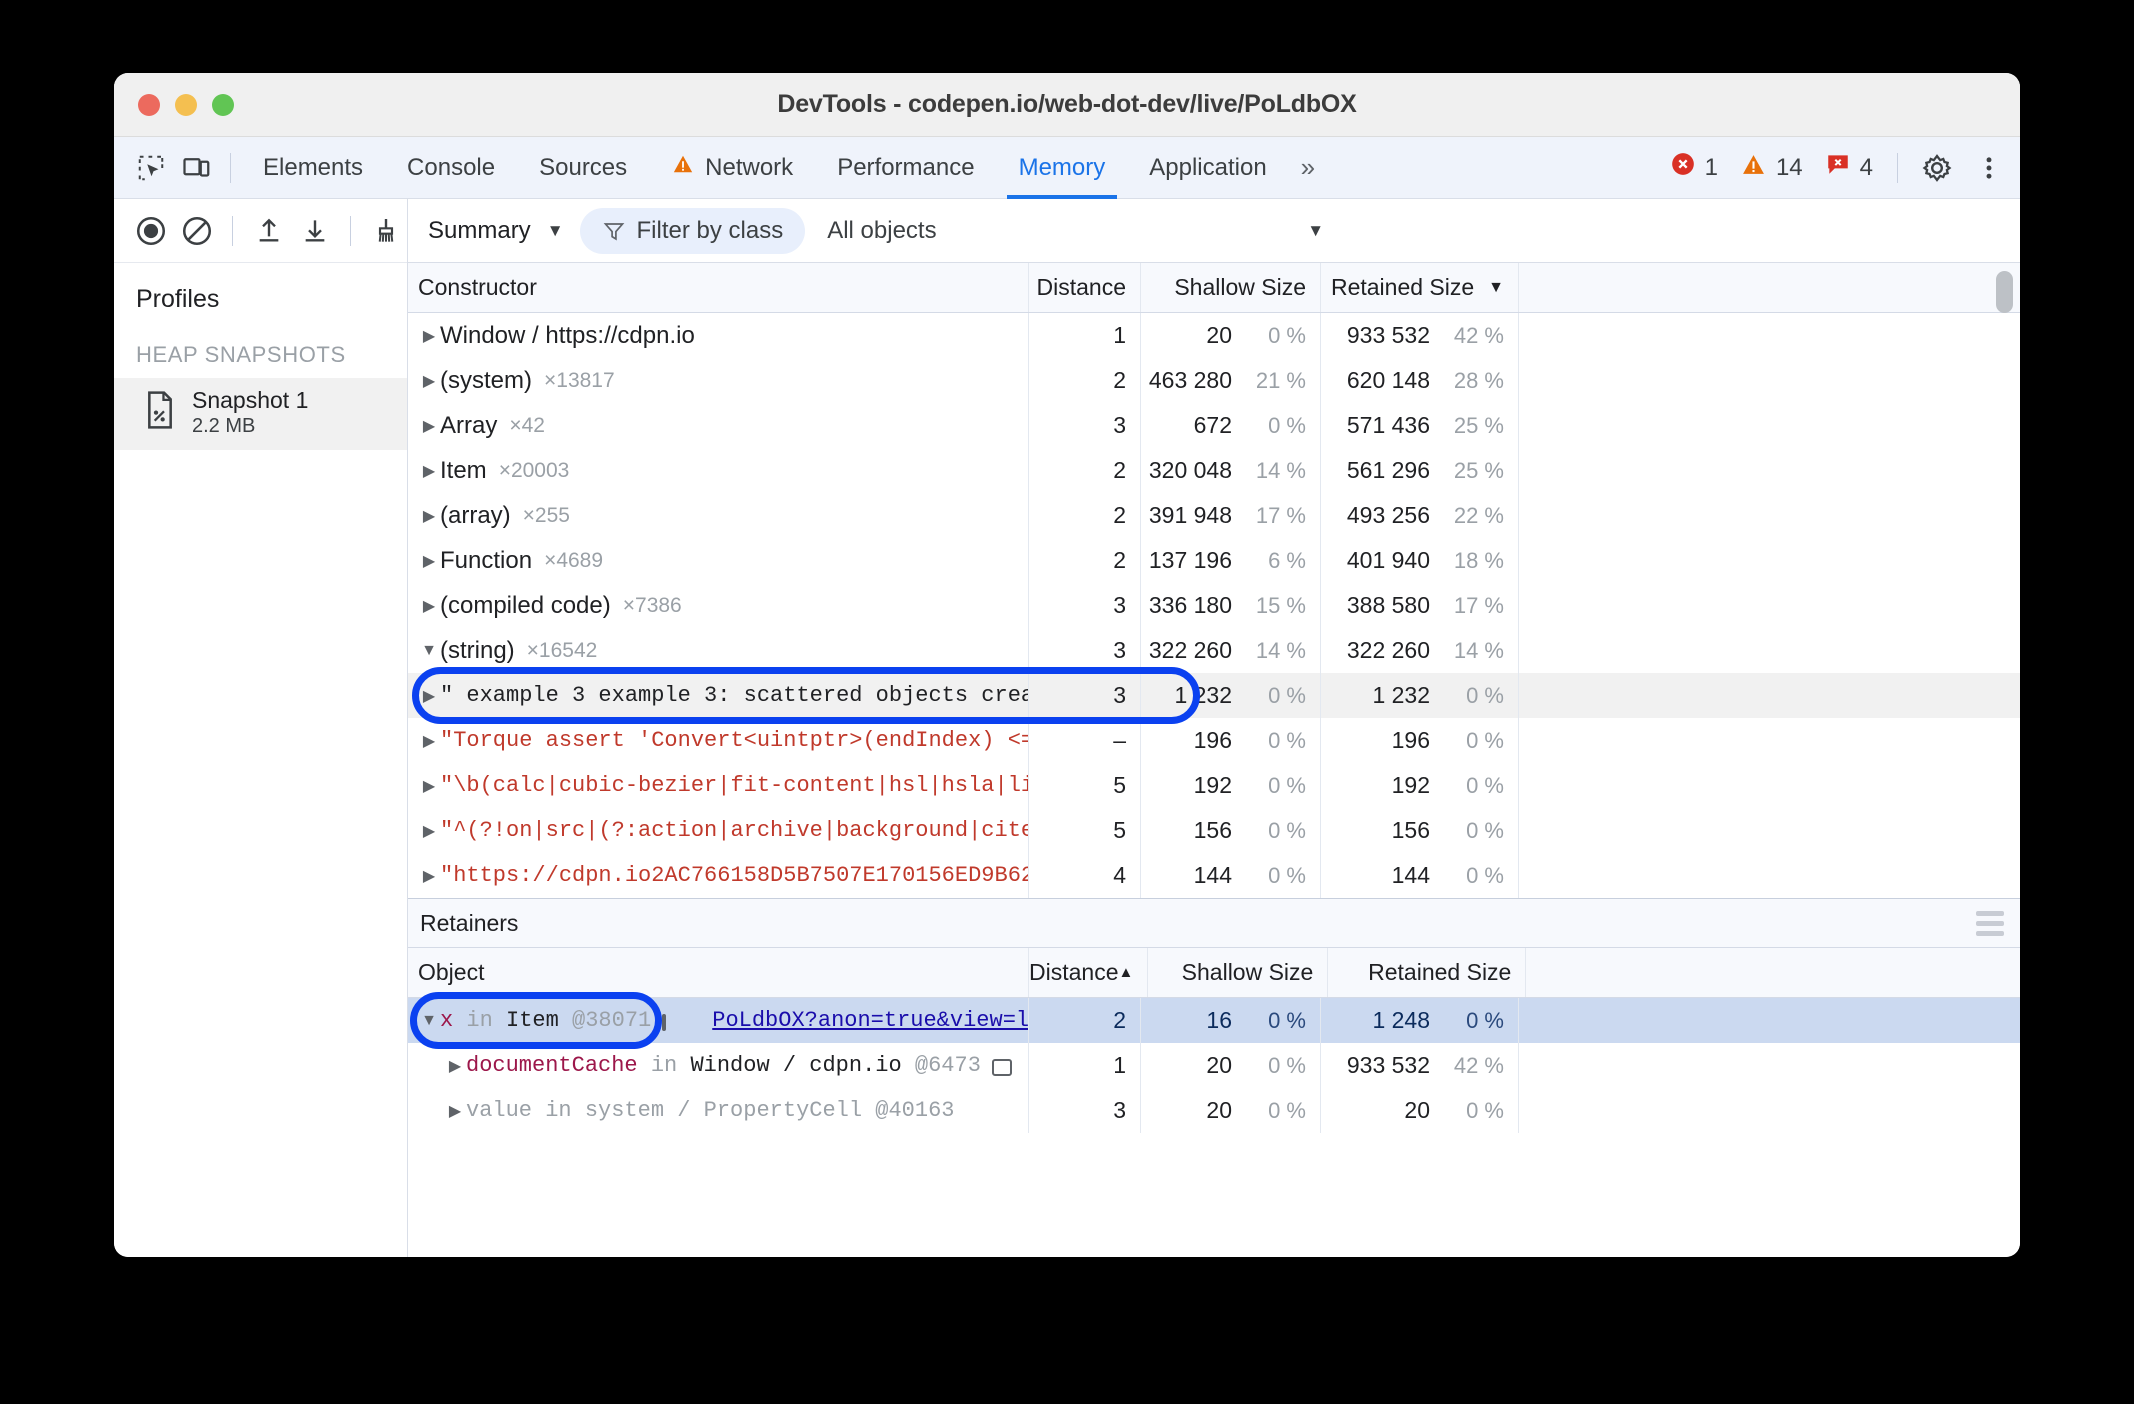 This screenshot has height=1404, width=2134. What do you see at coordinates (1419, 1065) in the screenshot?
I see `retainer-retained-size: 933 532 42 %` at bounding box center [1419, 1065].